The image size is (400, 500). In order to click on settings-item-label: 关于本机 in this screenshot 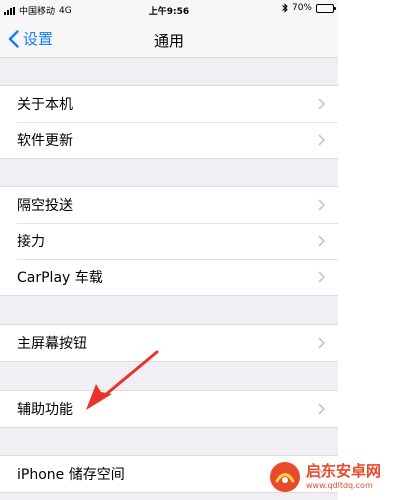, I will do `click(45, 105)`.